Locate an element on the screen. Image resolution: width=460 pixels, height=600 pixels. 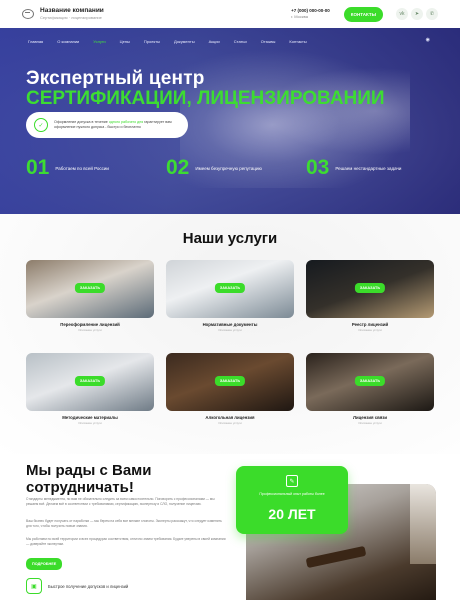
nav-item-home: Главная is located at coordinates (35, 41).